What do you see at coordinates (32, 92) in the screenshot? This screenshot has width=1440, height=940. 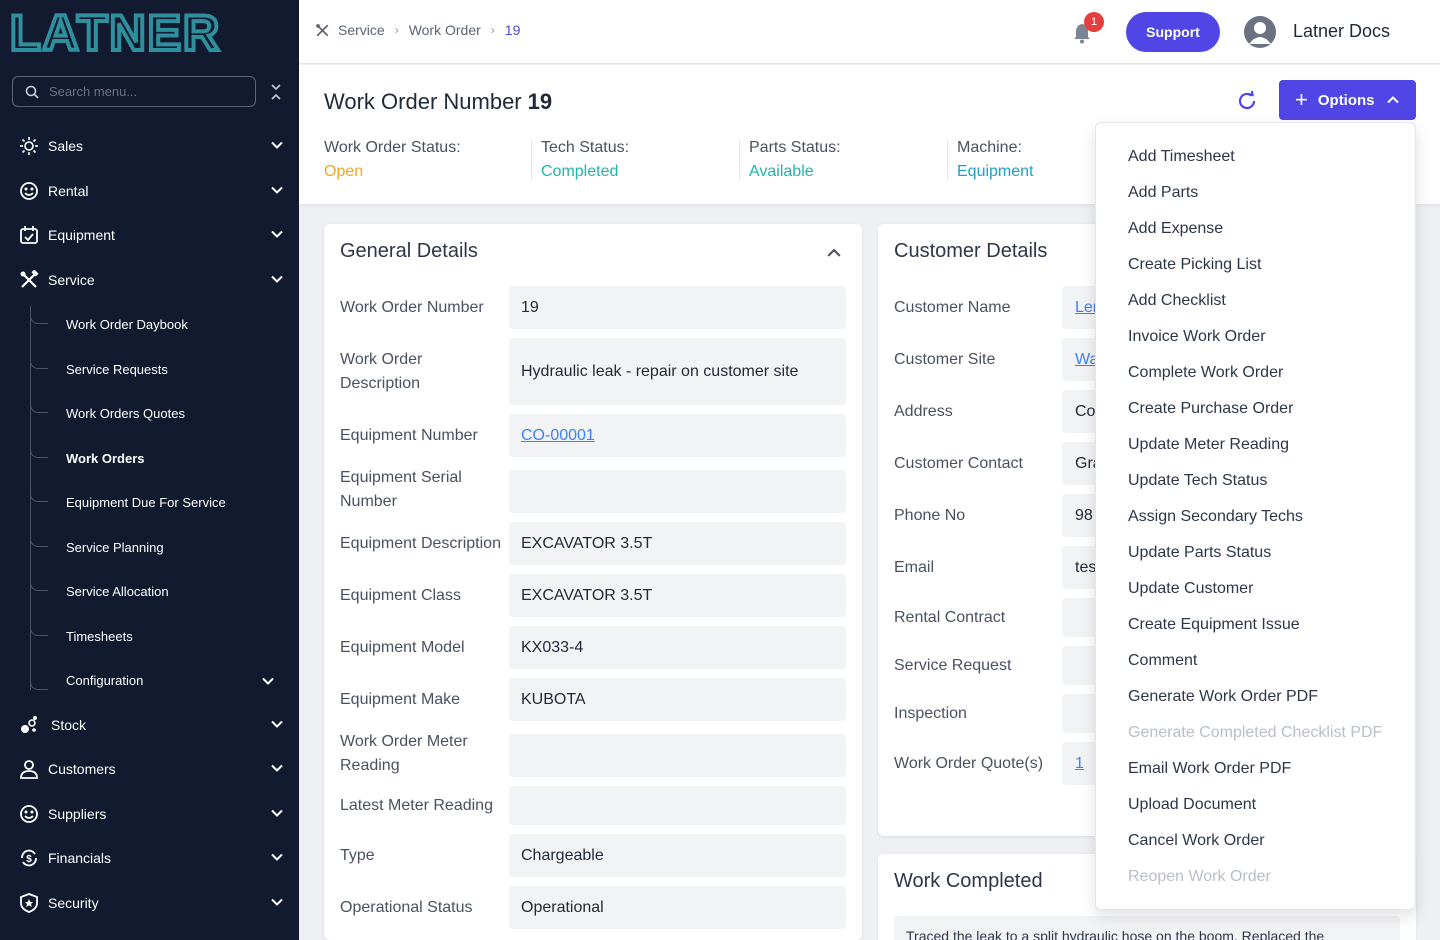 I see `search-icon` at bounding box center [32, 92].